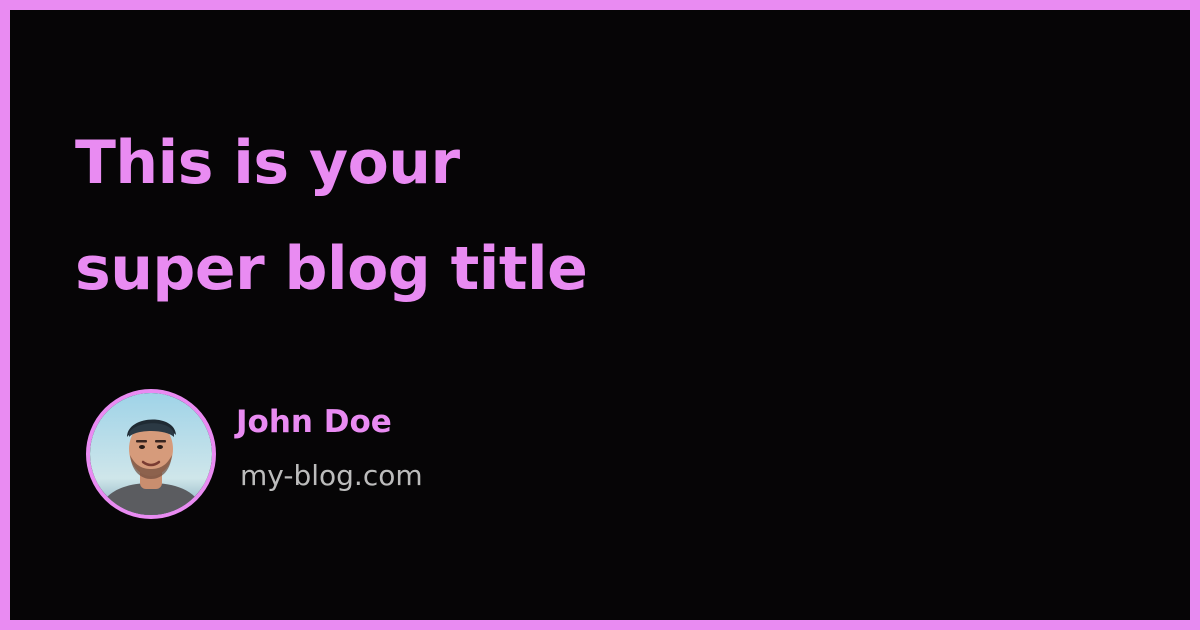  Describe the element at coordinates (314, 422) in the screenshot. I see `author-name: John Doe` at that location.